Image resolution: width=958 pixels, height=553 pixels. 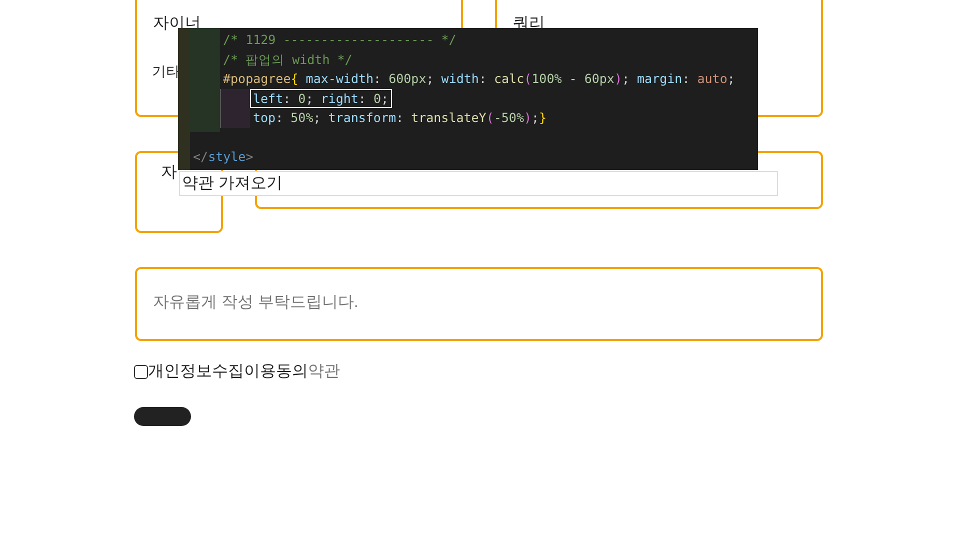 What do you see at coordinates (228, 372) in the screenshot?
I see `consent-label: 개인정보수집이용동의` at bounding box center [228, 372].